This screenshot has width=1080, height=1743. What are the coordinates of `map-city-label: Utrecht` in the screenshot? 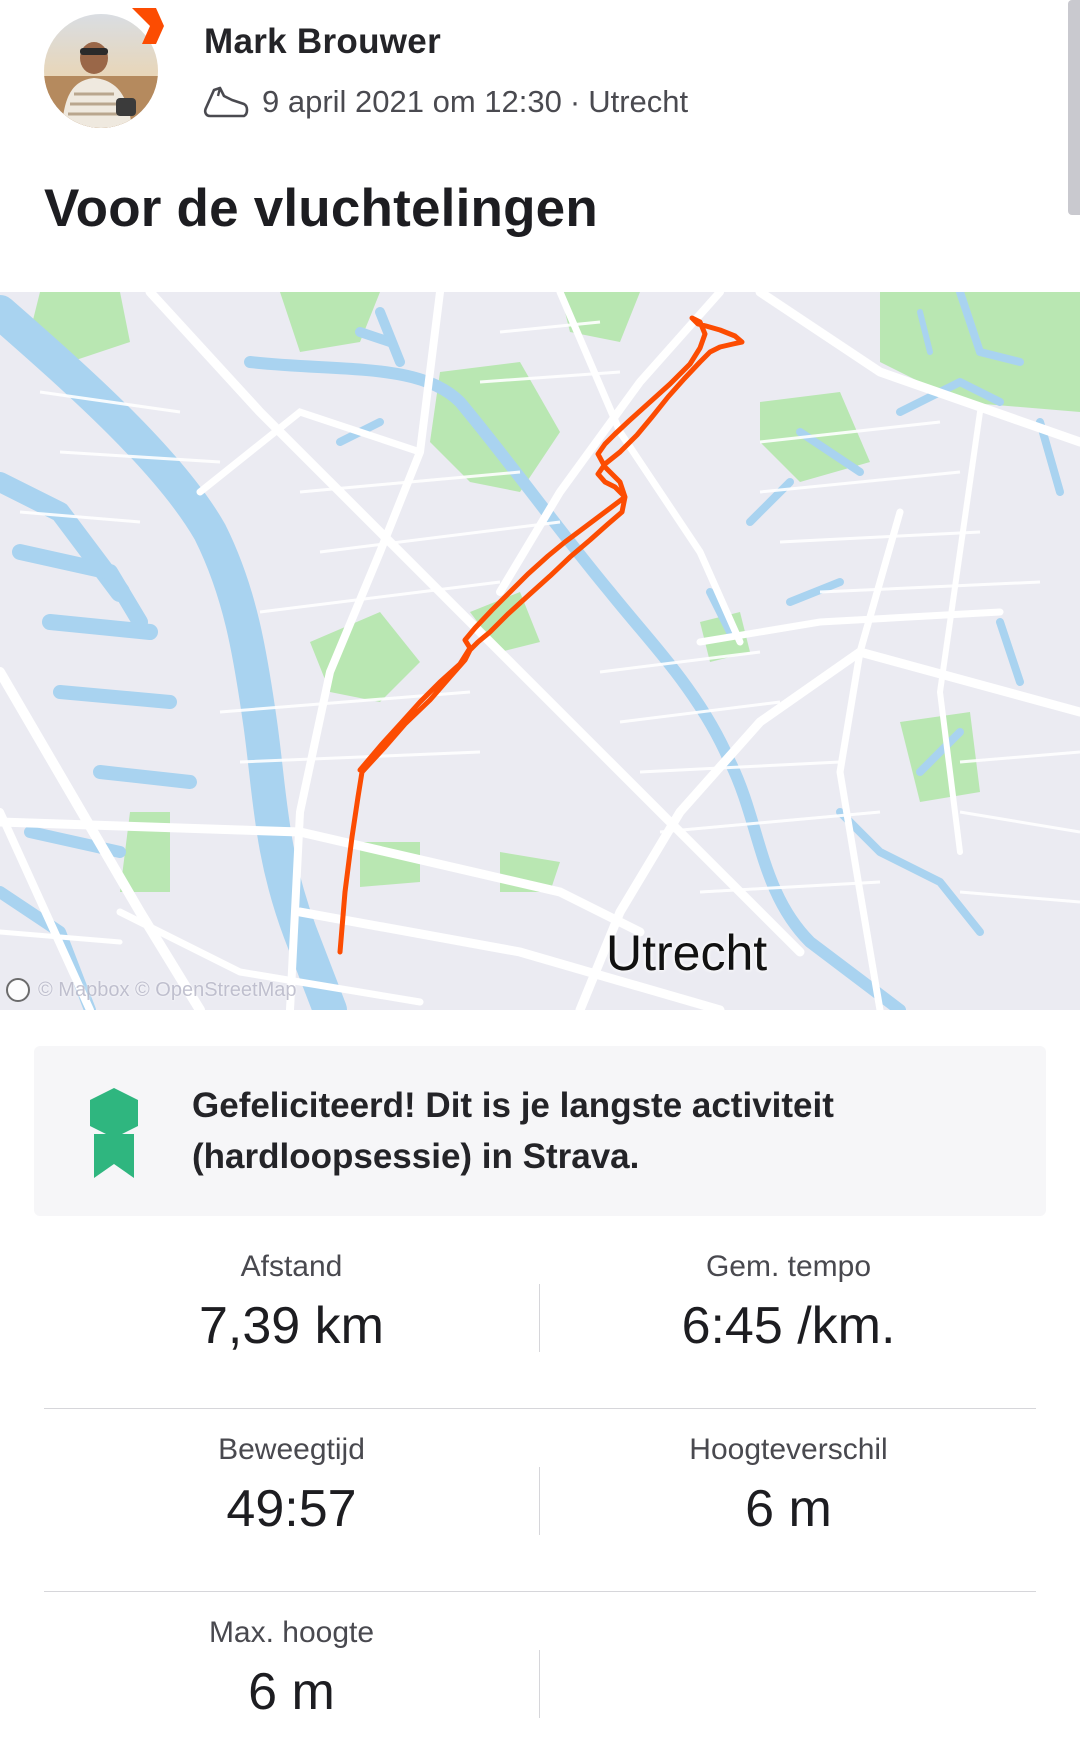 It's located at (687, 953).